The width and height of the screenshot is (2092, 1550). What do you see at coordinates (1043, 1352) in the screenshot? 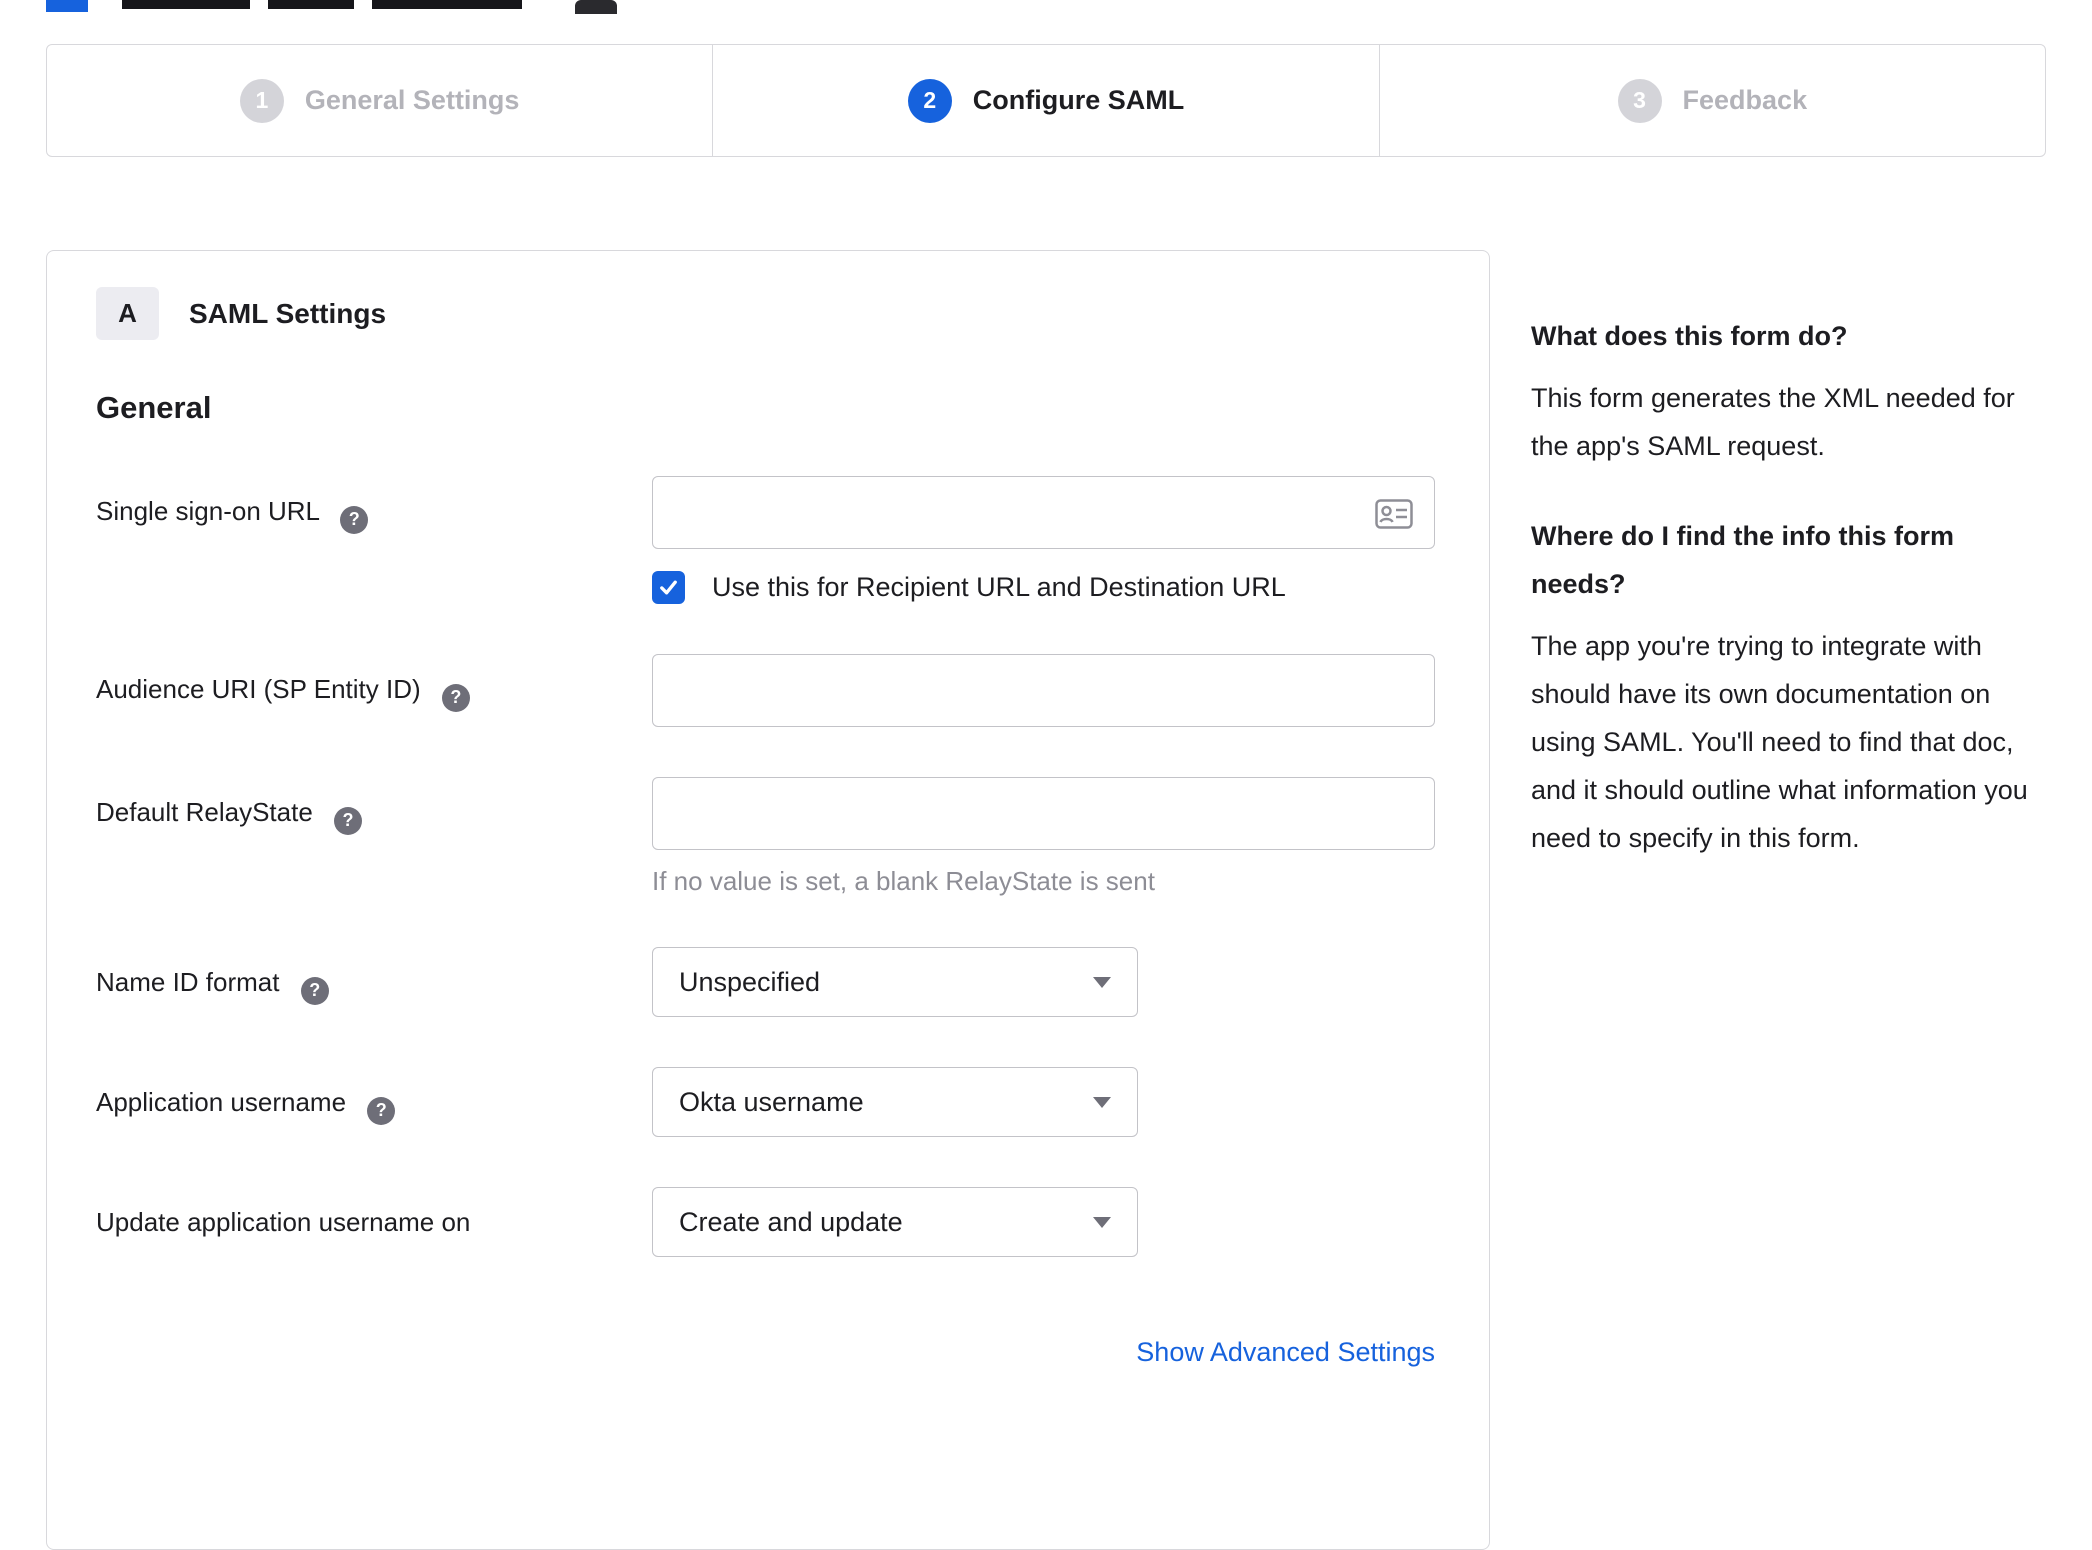
I see `advanced-settings-row: Show Advanced Settings` at bounding box center [1043, 1352].